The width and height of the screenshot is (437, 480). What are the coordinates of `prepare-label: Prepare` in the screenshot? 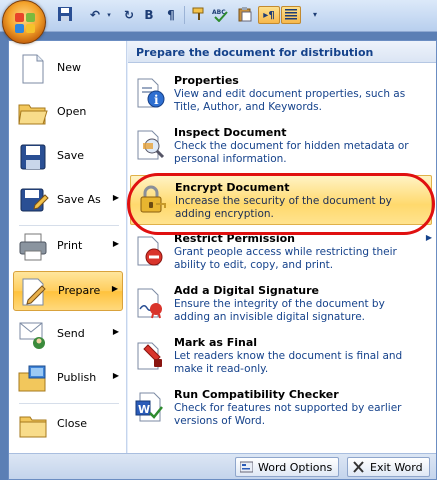 It's located at (79, 290).